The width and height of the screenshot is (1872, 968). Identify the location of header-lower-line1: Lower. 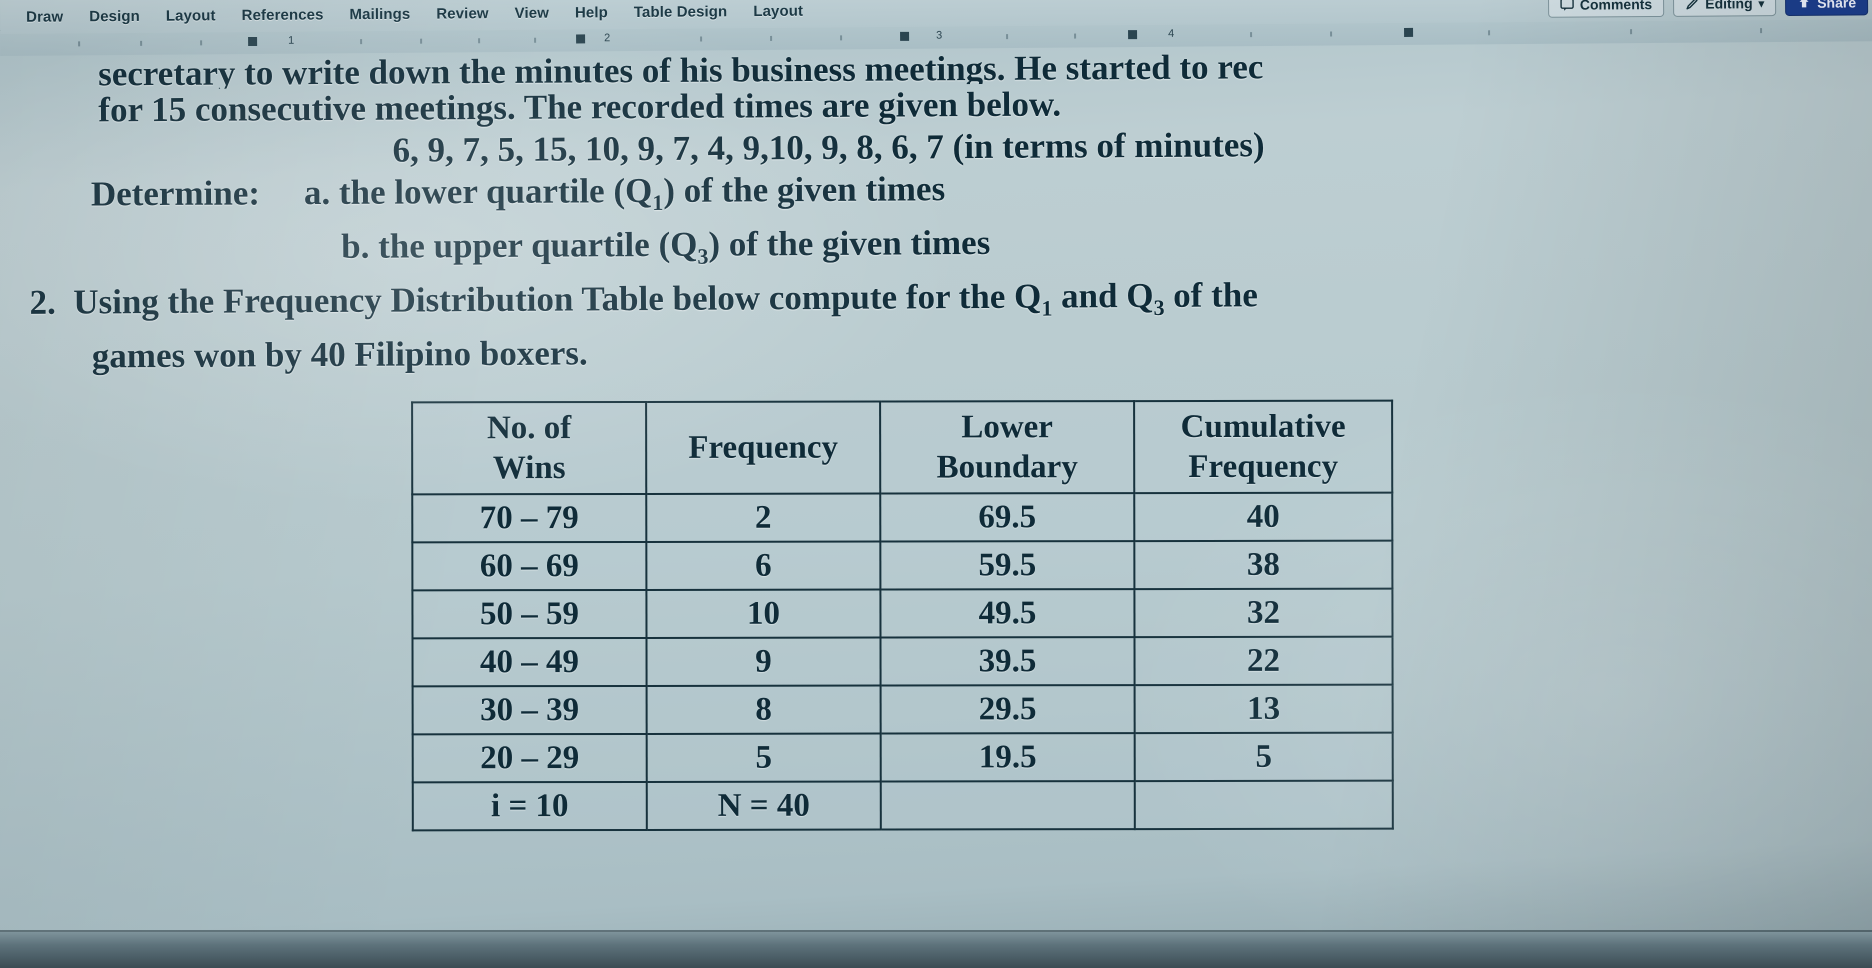
(1007, 427).